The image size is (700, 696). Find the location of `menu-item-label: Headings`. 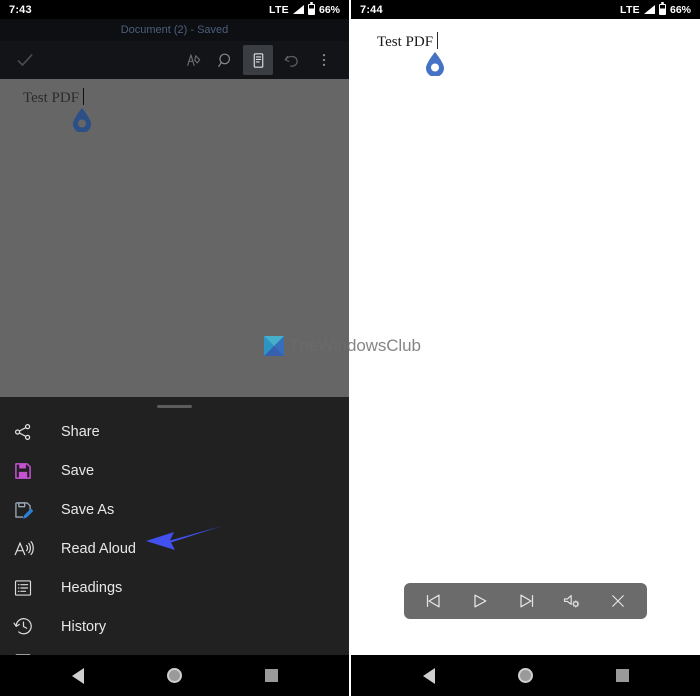

menu-item-label: Headings is located at coordinates (92, 587).